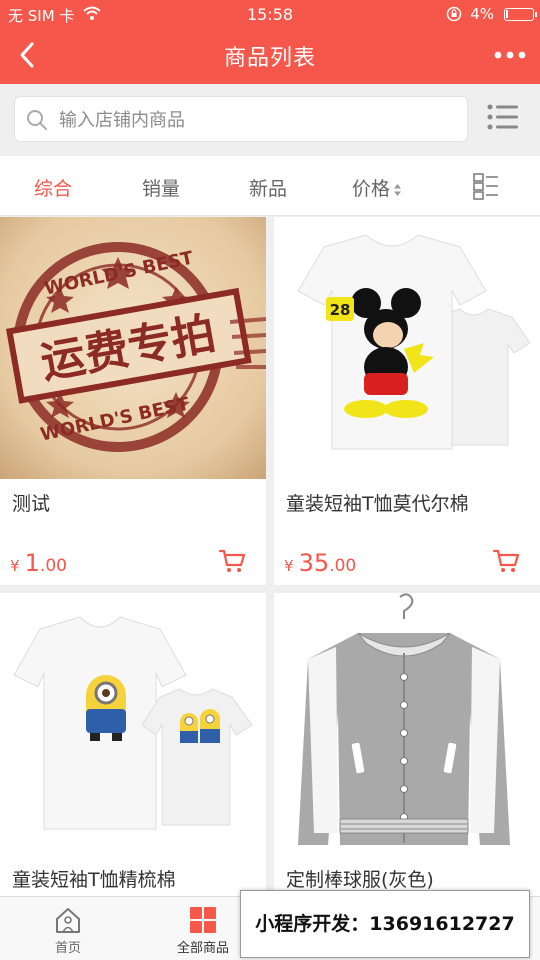 This screenshot has width=540, height=960. I want to click on more-dots-icon, so click(510, 55).